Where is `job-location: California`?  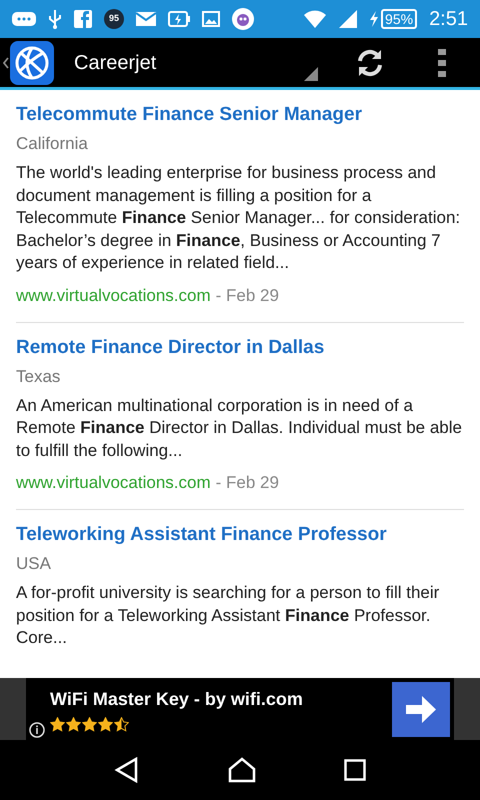 job-location: California is located at coordinates (52, 144).